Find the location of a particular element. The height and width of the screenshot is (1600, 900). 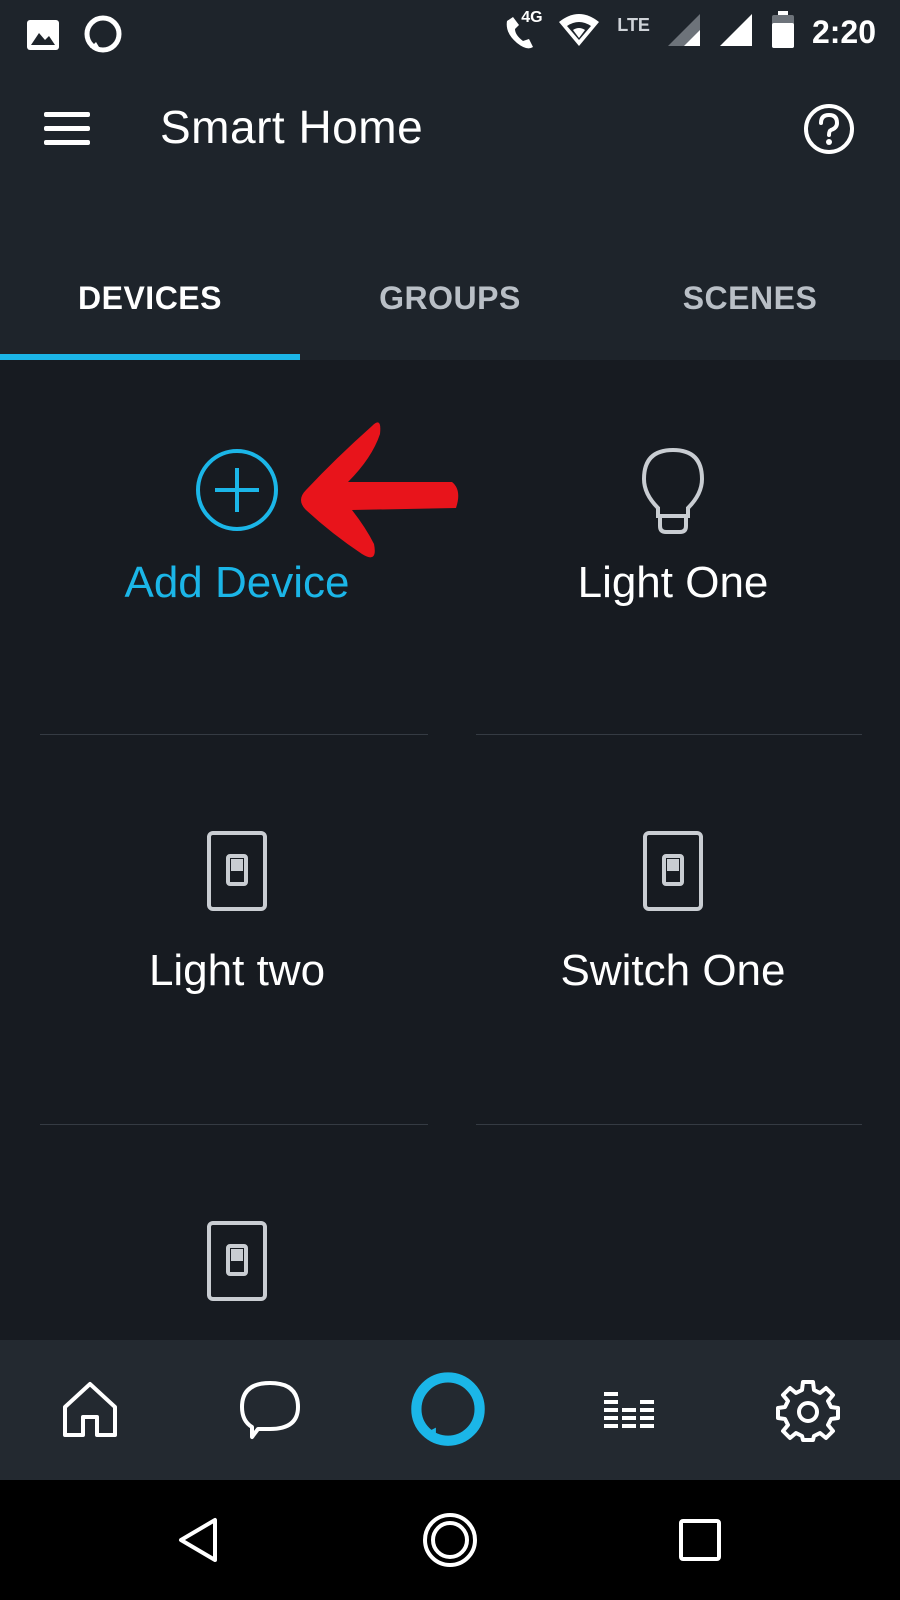

menu-button is located at coordinates (68, 128).